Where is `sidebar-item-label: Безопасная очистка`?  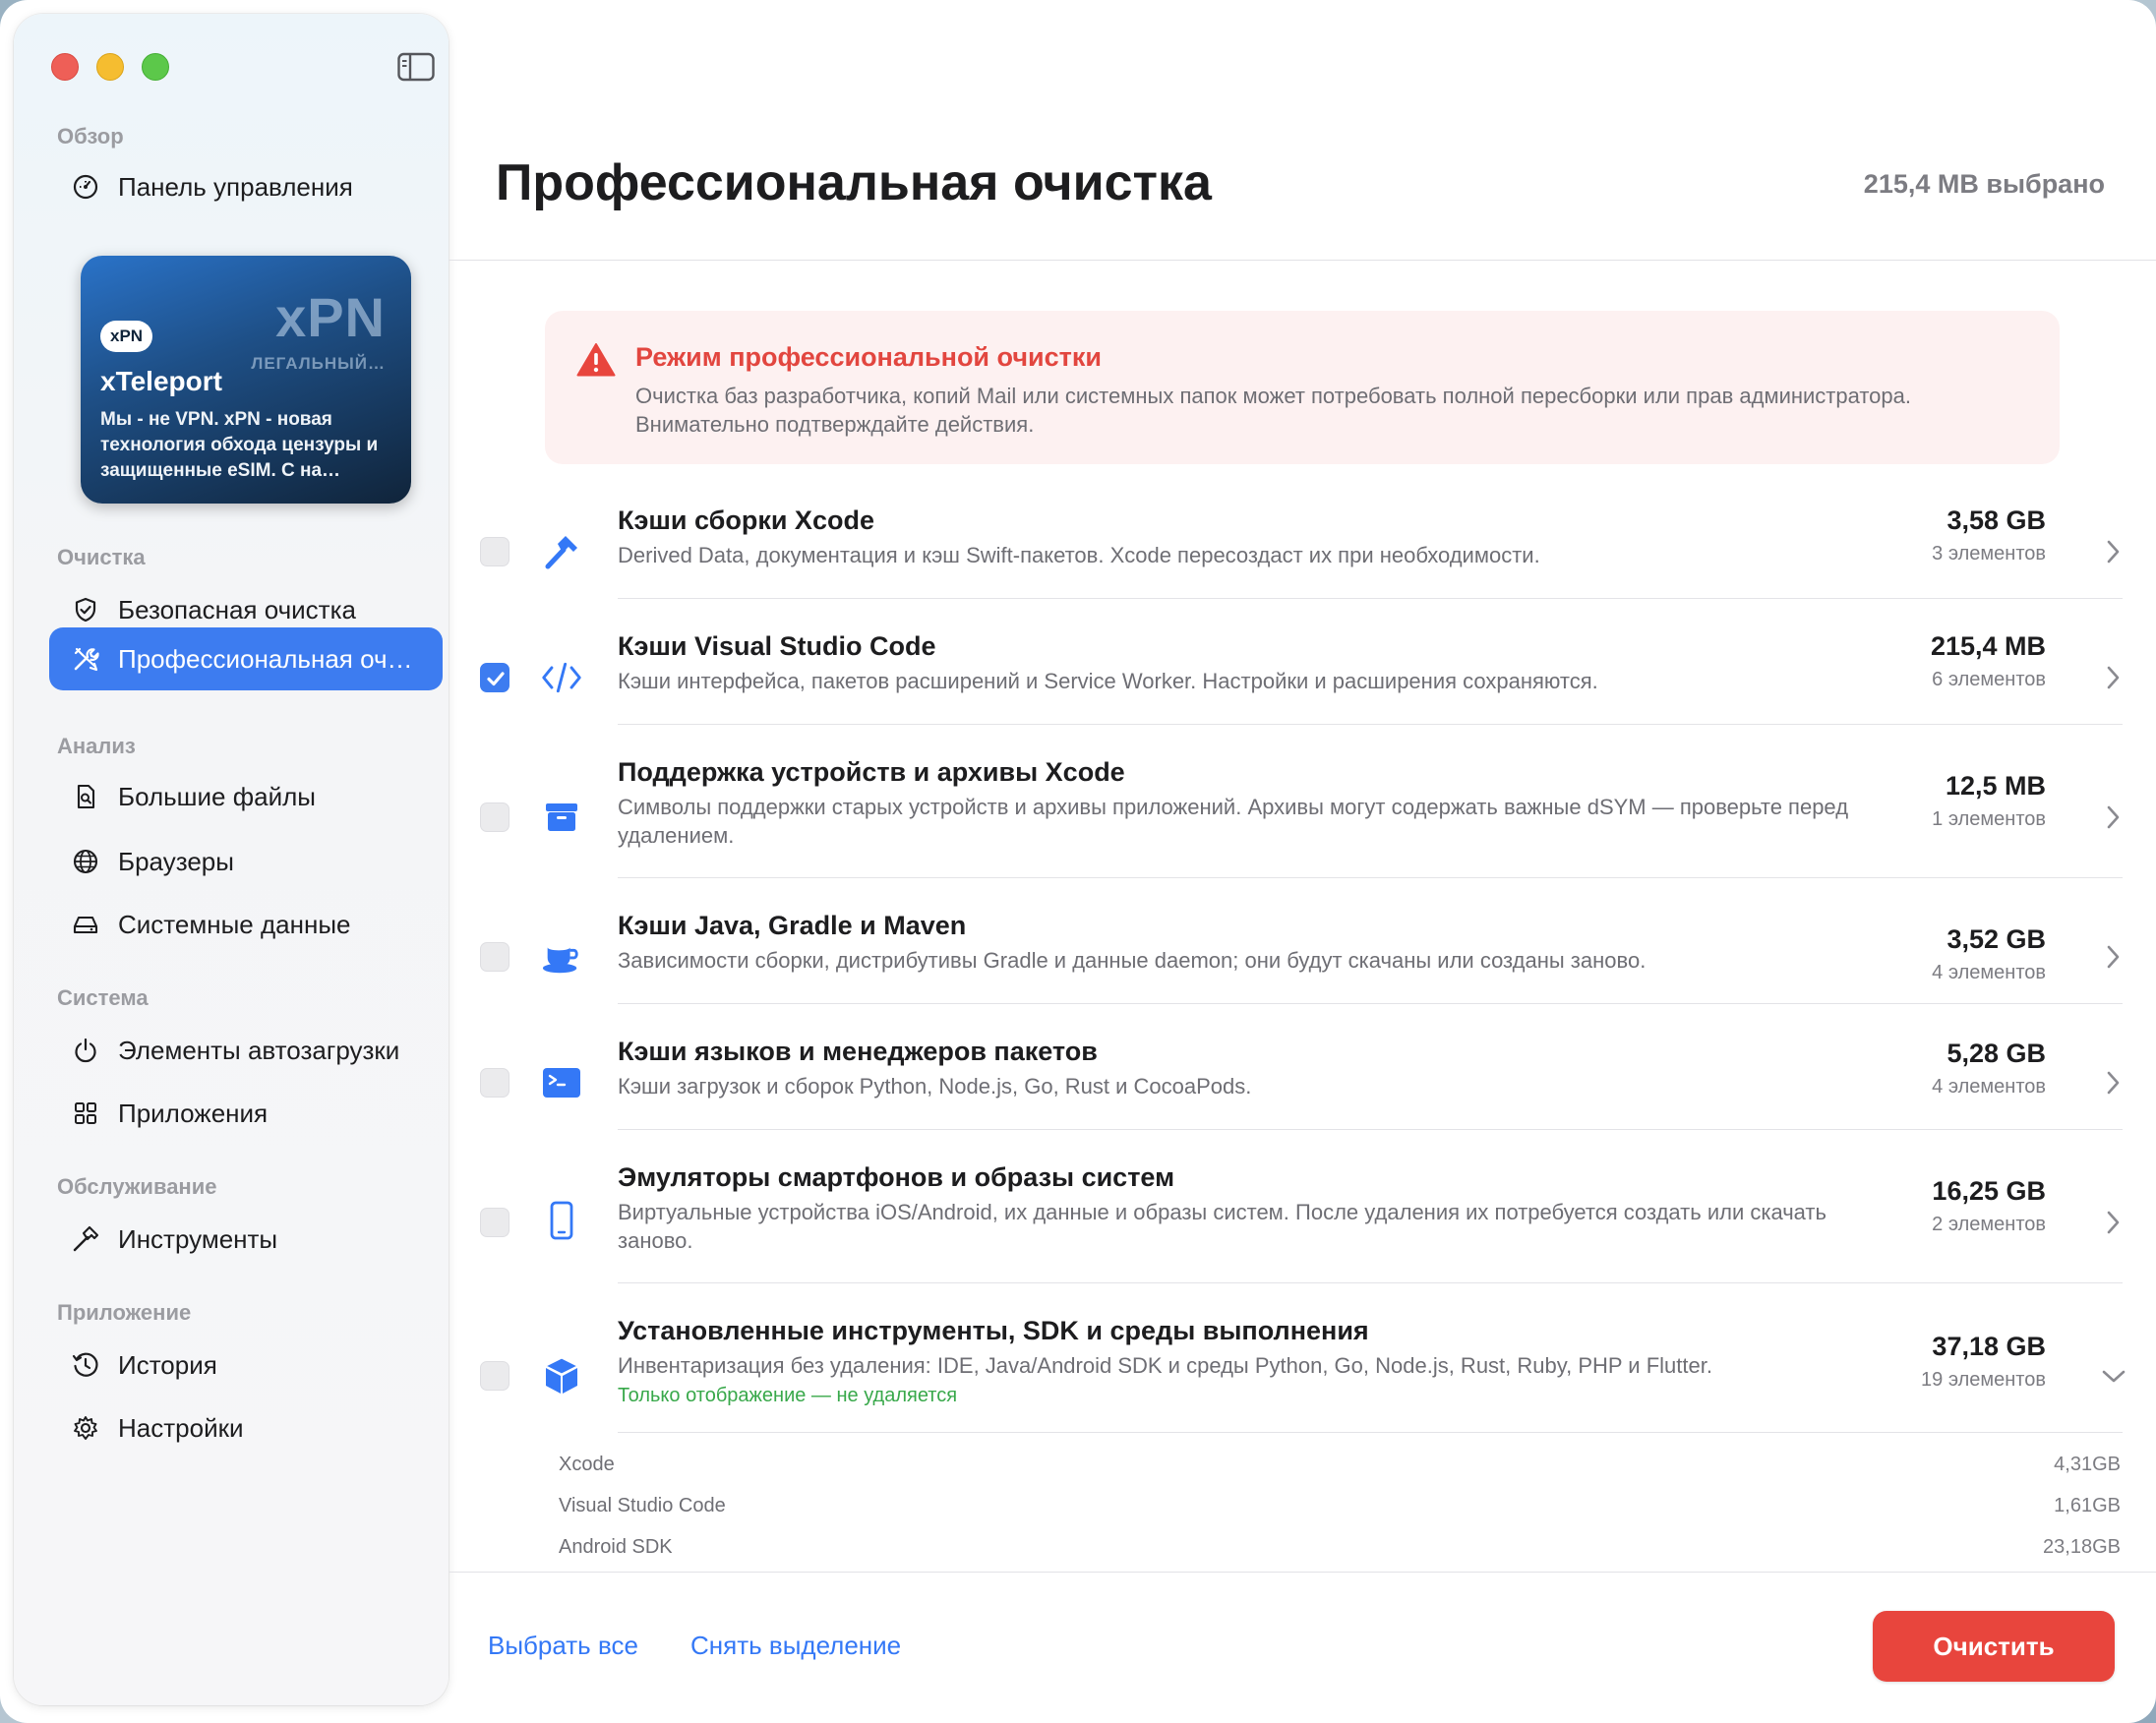
sidebar-item-label: Безопасная очистка is located at coordinates (237, 609).